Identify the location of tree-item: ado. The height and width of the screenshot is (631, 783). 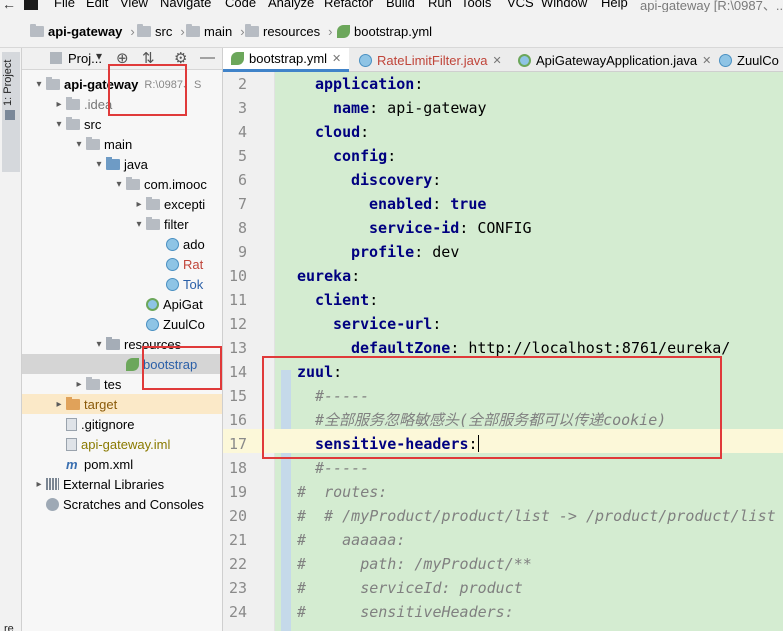
(122, 244).